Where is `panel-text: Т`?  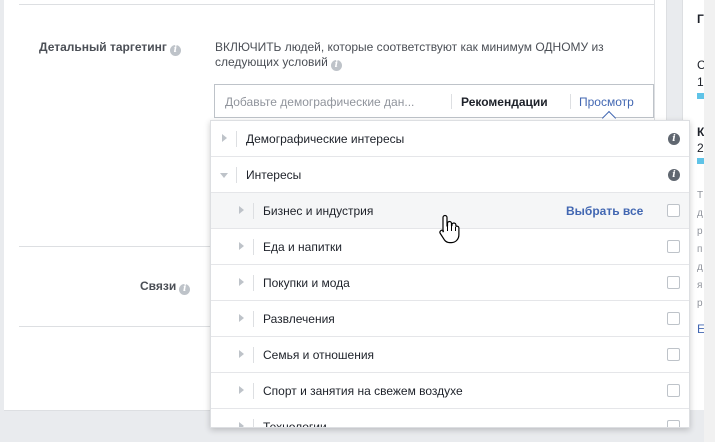 panel-text: Т is located at coordinates (700, 195).